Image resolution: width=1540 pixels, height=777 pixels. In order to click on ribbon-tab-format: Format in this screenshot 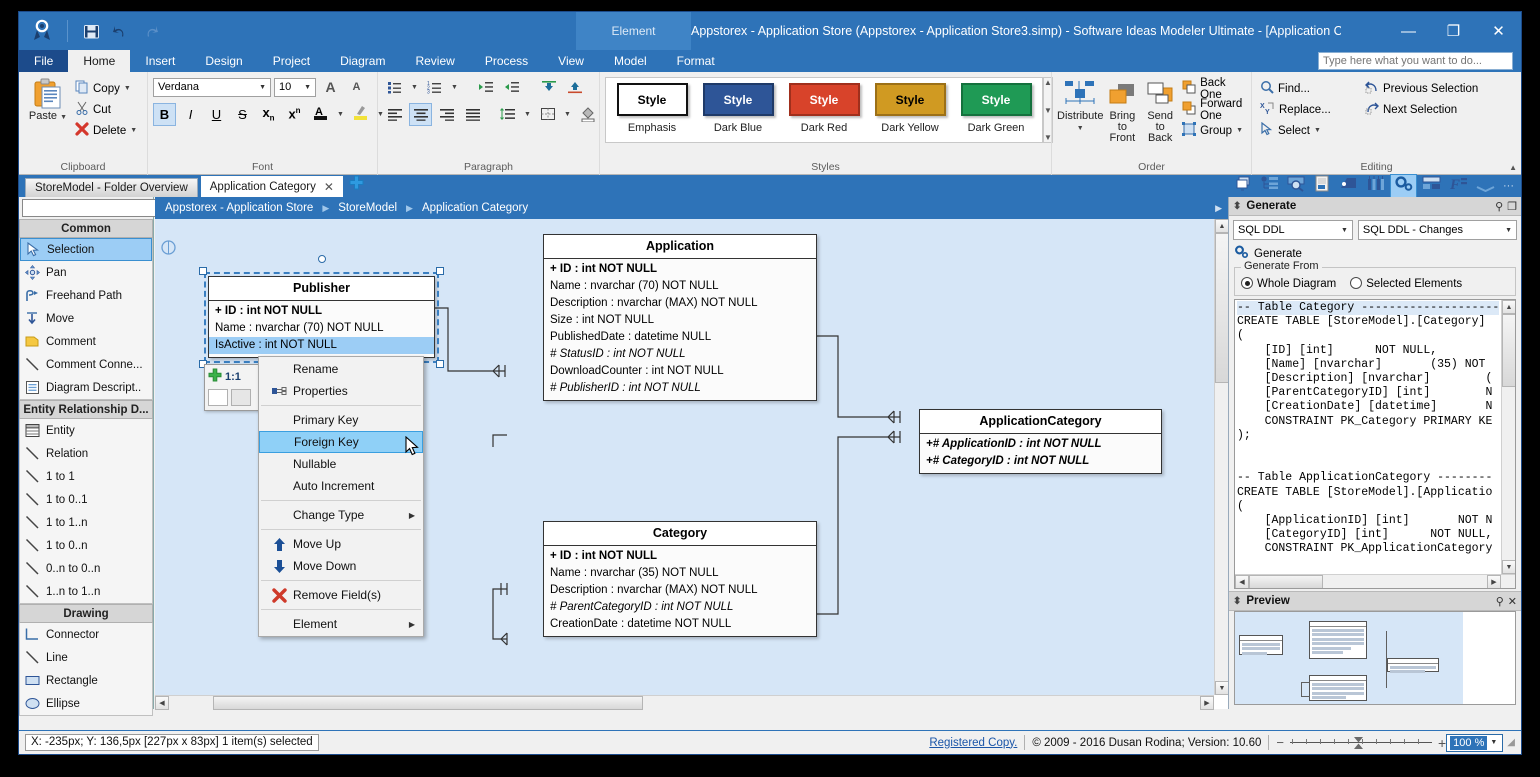, I will do `click(696, 61)`.